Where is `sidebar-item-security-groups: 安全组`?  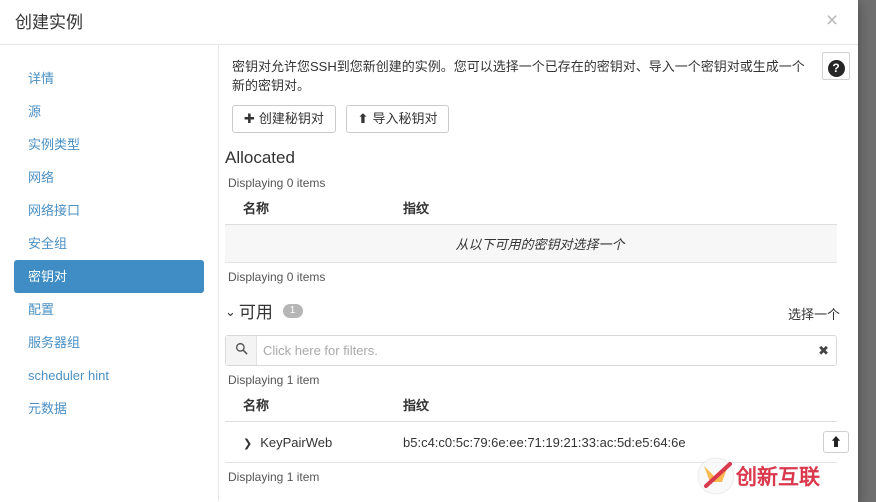
sidebar-item-security-groups: 安全组 is located at coordinates (109, 243).